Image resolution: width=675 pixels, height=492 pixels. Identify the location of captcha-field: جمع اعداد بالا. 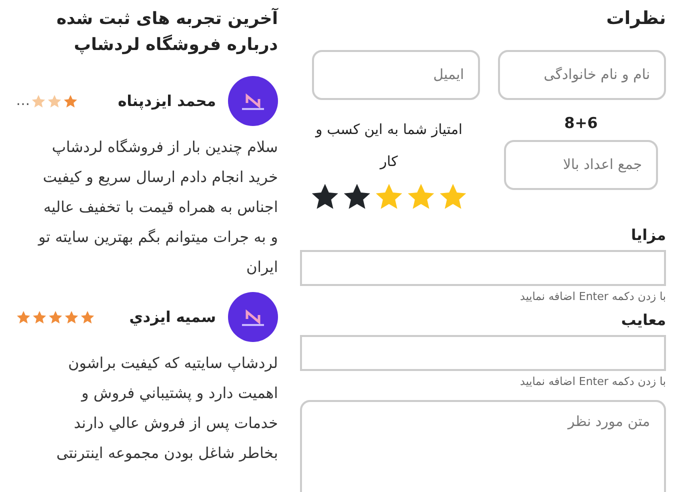
(581, 165).